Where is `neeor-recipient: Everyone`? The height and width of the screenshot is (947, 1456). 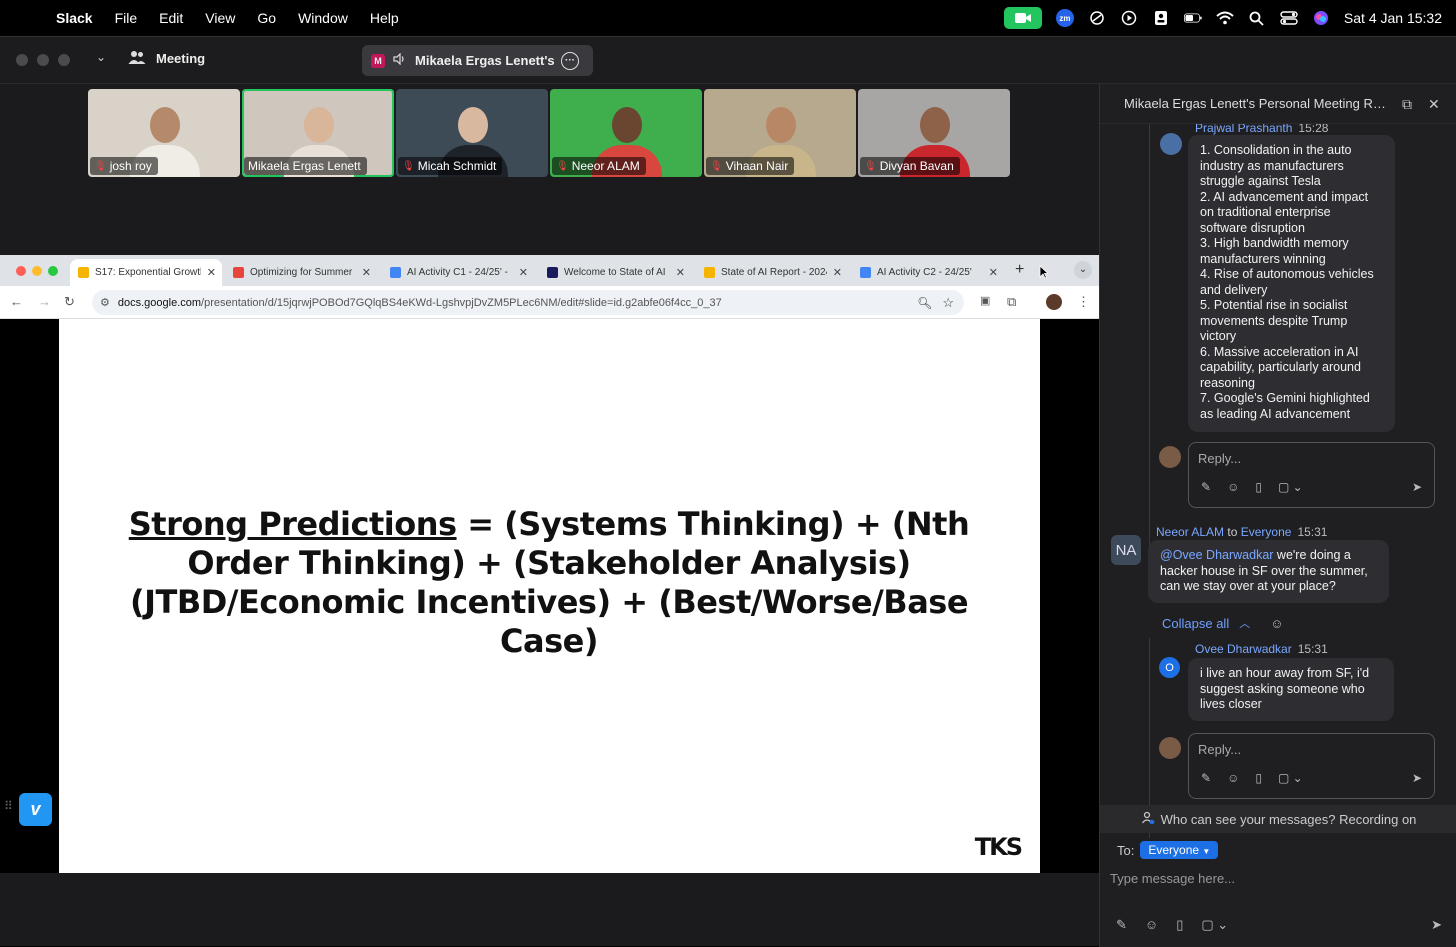 neeor-recipient: Everyone is located at coordinates (1266, 532).